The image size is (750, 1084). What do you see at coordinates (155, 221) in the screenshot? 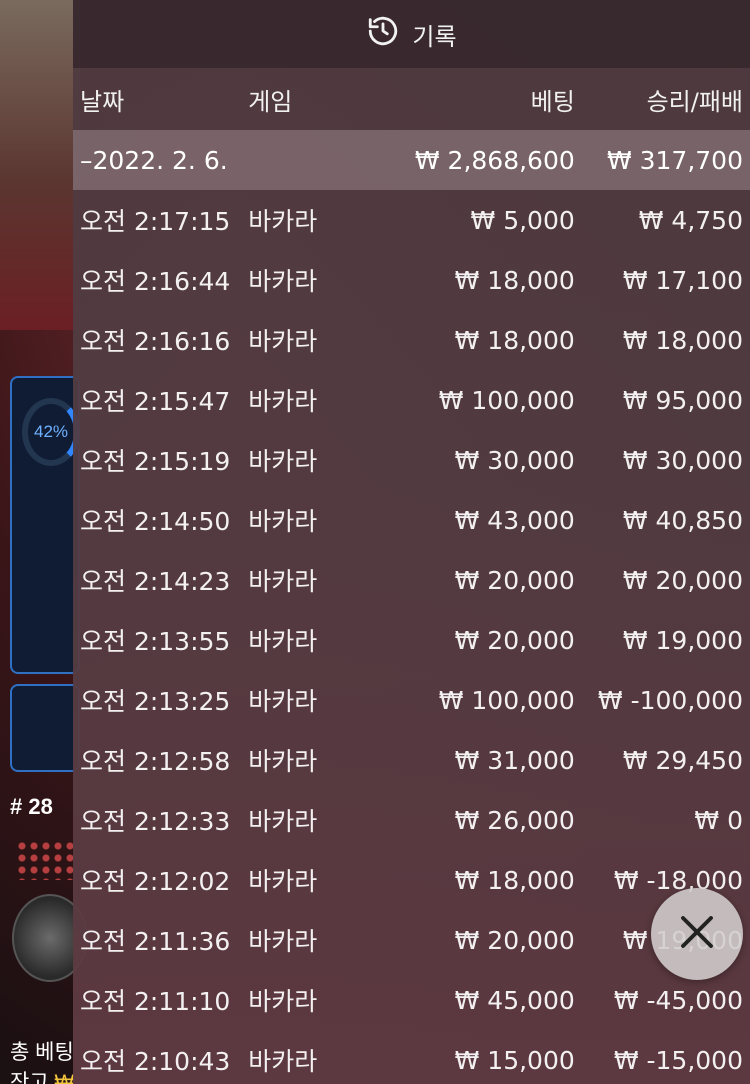
I see `row-time: 오전 2:17:15` at bounding box center [155, 221].